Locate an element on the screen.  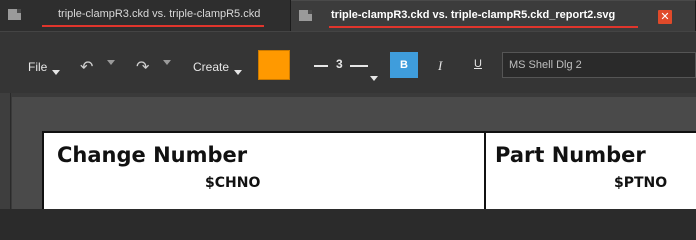
create-menu-label: Create is located at coordinates (211, 67).